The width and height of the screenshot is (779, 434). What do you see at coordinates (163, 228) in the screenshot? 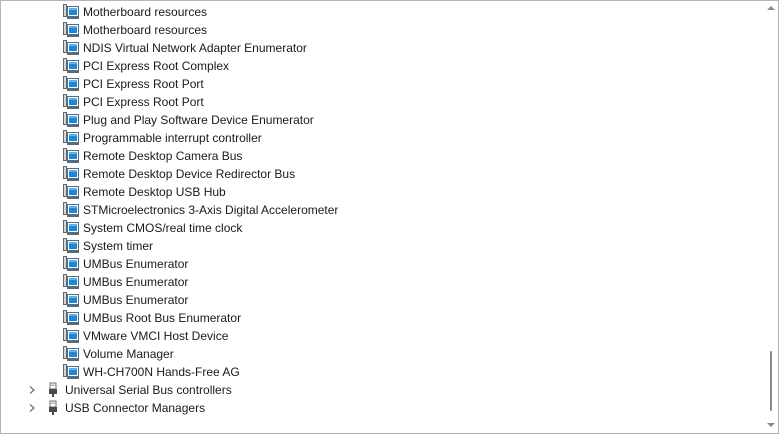
I see `device-label: System CMOS/real time clock` at bounding box center [163, 228].